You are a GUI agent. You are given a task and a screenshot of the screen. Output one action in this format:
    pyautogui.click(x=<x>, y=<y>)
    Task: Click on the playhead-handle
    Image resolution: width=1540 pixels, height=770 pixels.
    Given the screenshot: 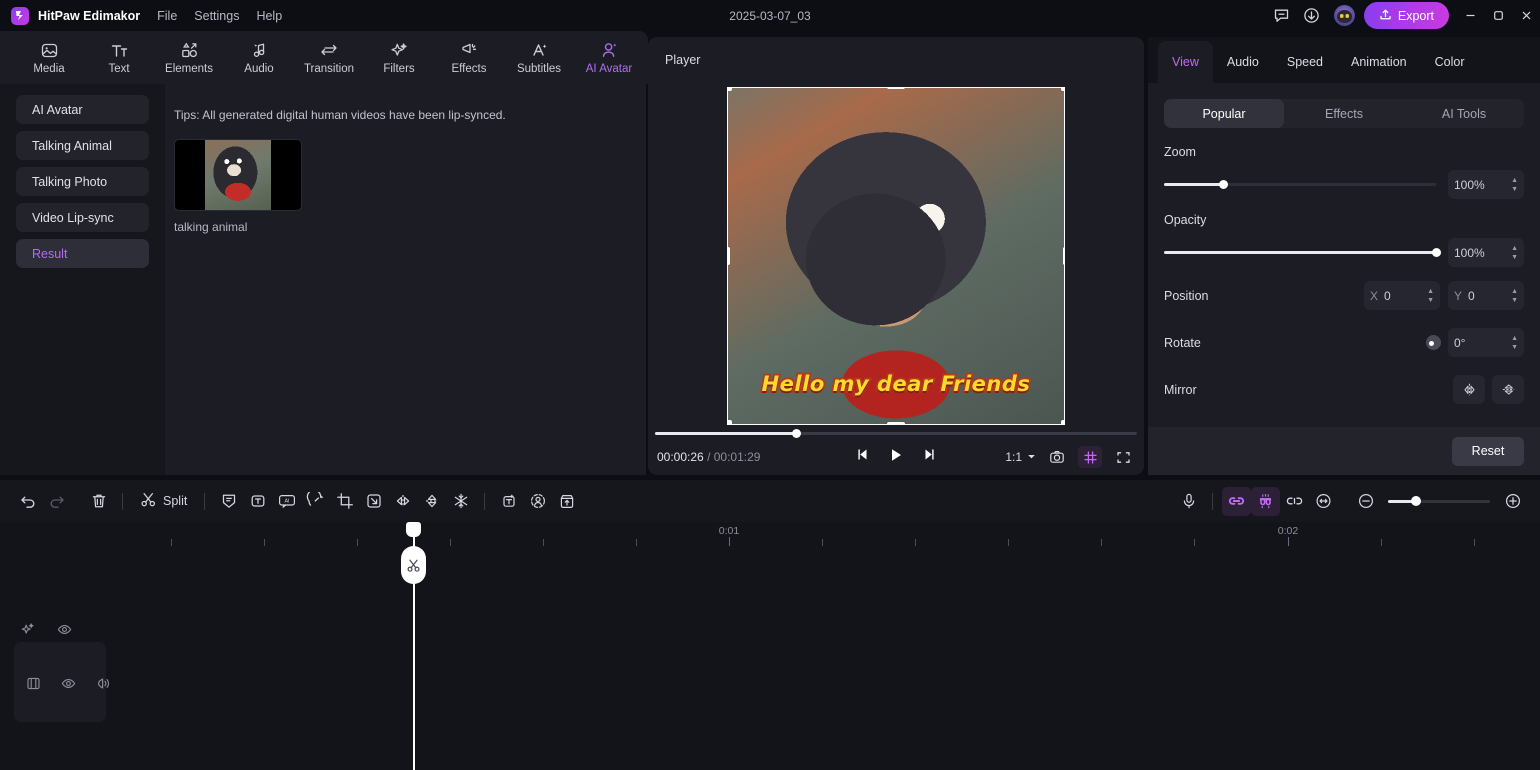 What is the action you would take?
    pyautogui.click(x=413, y=529)
    